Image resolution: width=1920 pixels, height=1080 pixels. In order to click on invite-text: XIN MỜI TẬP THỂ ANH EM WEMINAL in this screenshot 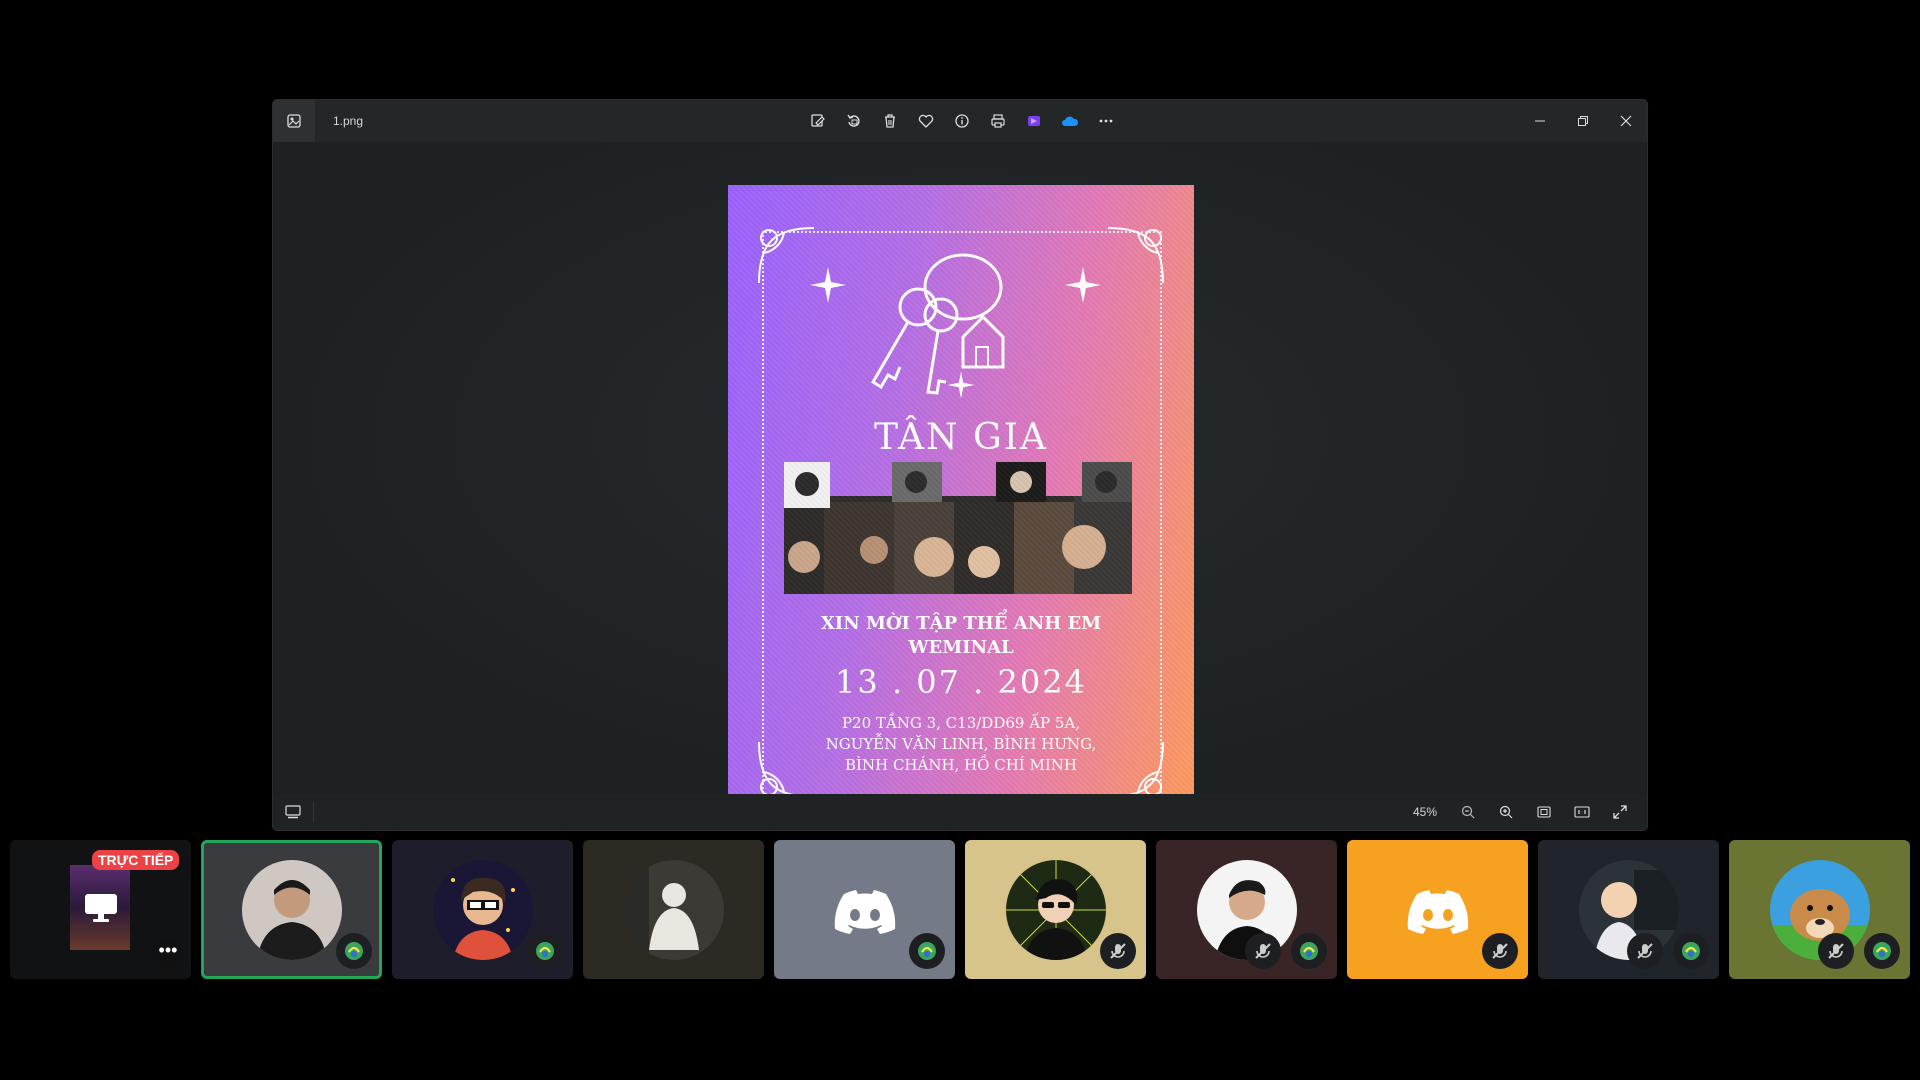, I will do `click(961, 636)`.